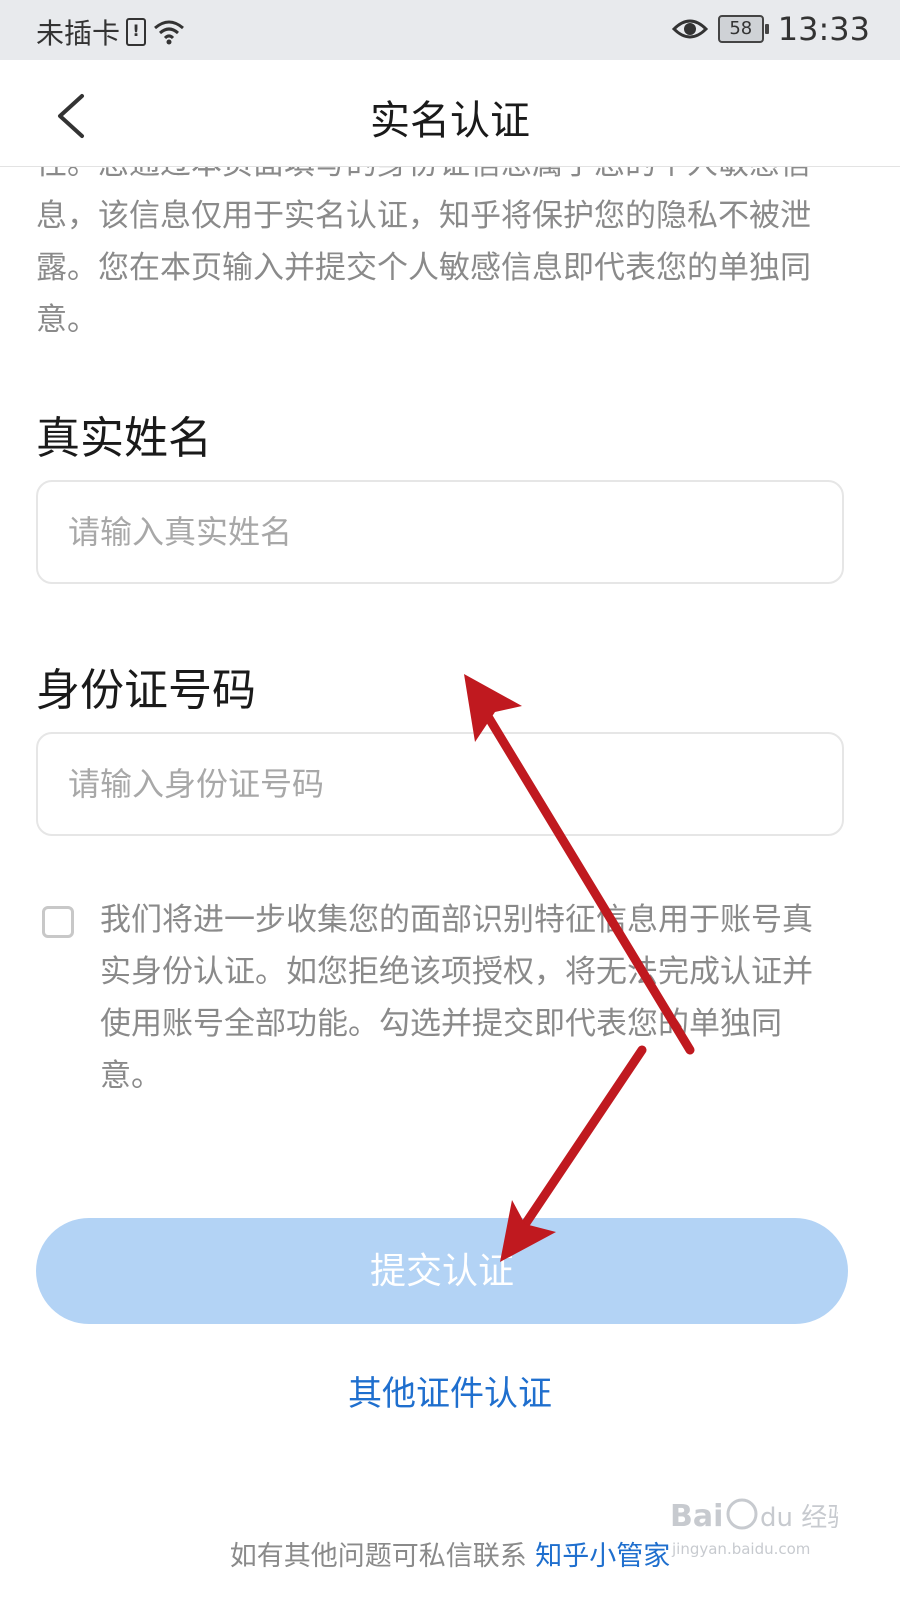 This screenshot has height=1600, width=900. What do you see at coordinates (770, 29) in the screenshot?
I see `status-right: 58 13:33` at bounding box center [770, 29].